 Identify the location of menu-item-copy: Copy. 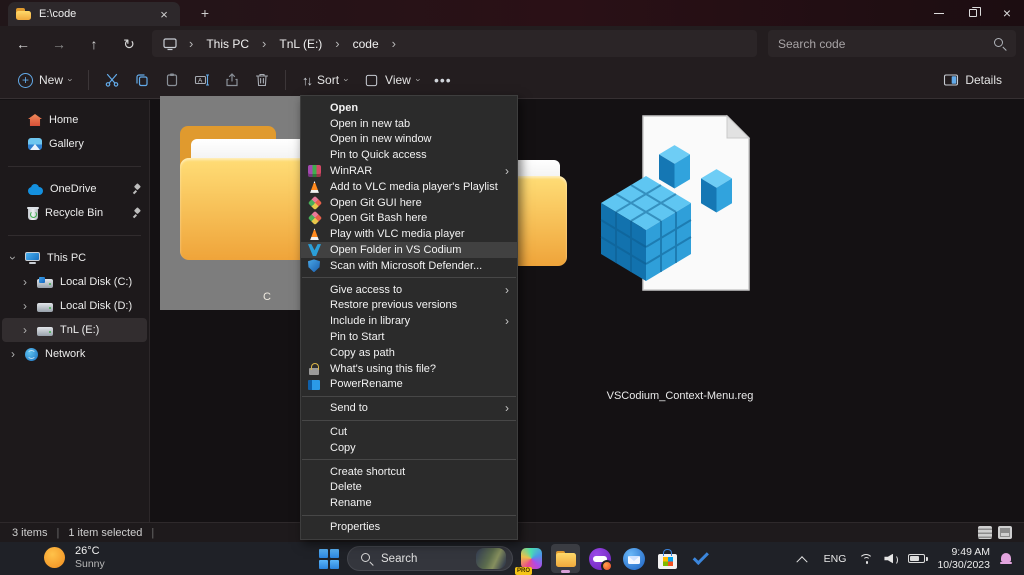
(409, 448).